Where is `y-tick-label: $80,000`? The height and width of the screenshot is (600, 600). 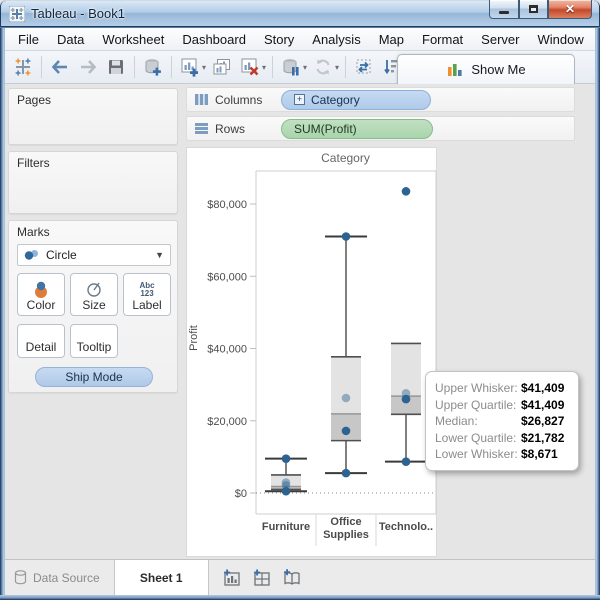
y-tick-label: $80,000 is located at coordinates (227, 205).